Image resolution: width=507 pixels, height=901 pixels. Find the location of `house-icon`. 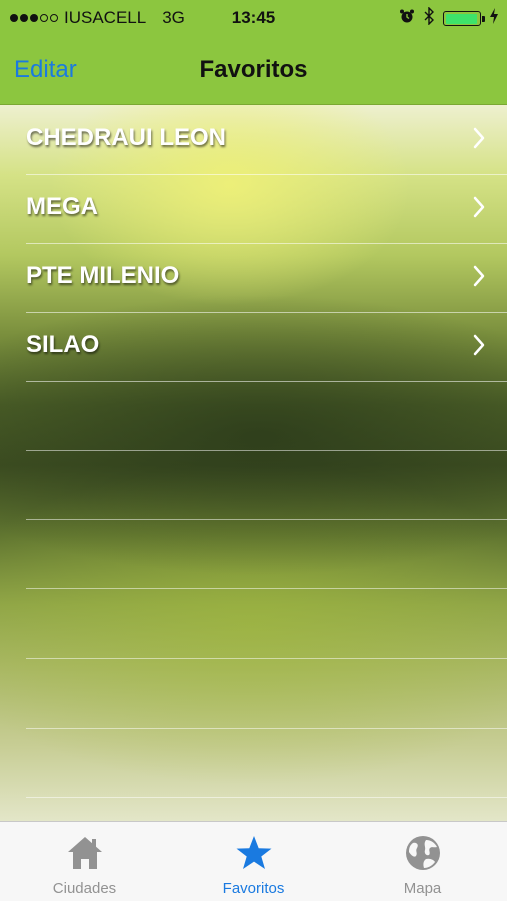

house-icon is located at coordinates (85, 853).